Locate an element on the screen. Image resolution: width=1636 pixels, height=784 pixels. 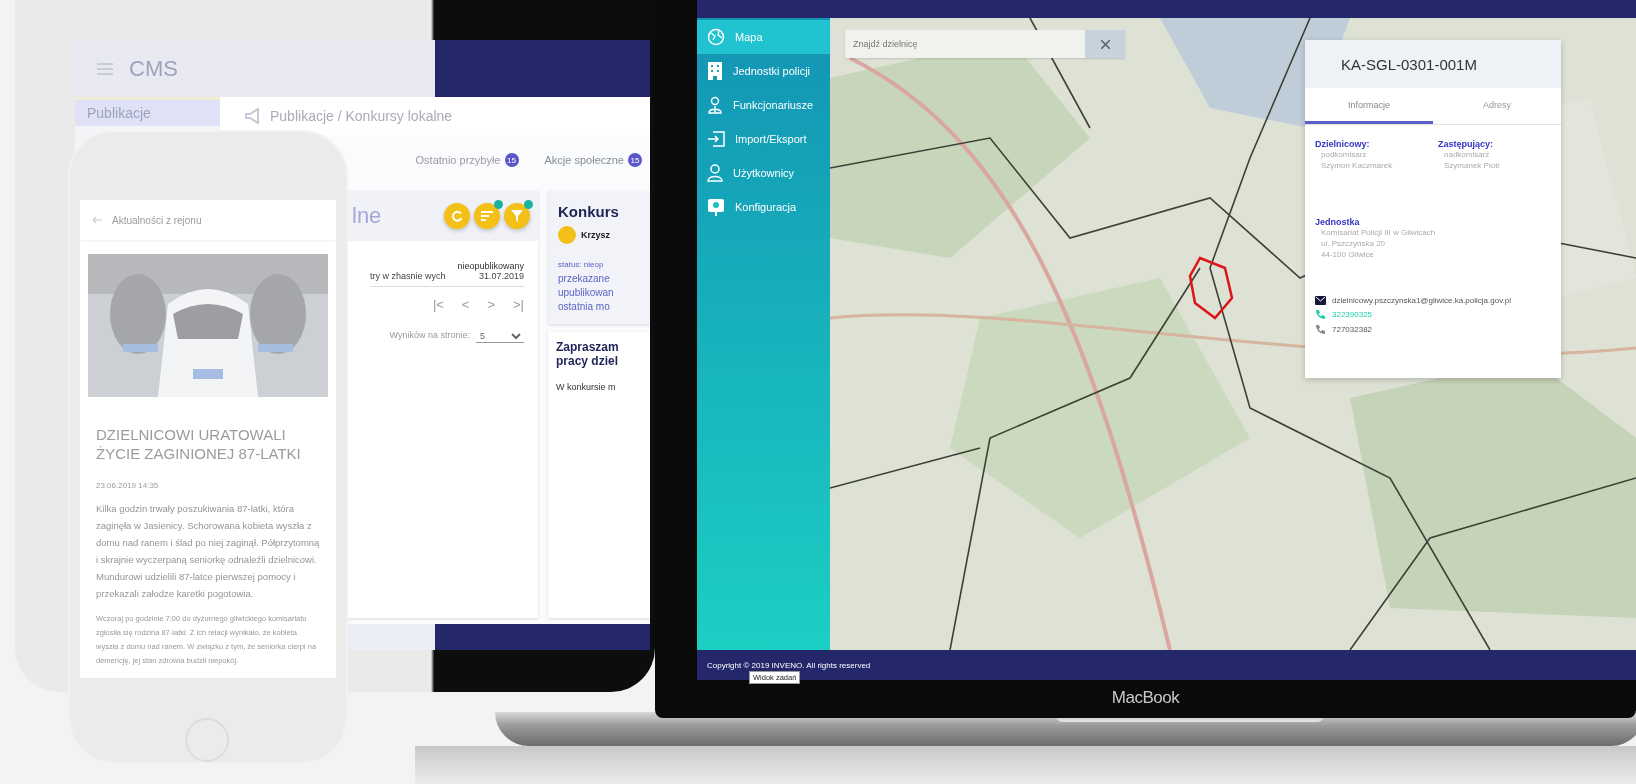
tab: Akcje społeczne 15 is located at coordinates (593, 160).